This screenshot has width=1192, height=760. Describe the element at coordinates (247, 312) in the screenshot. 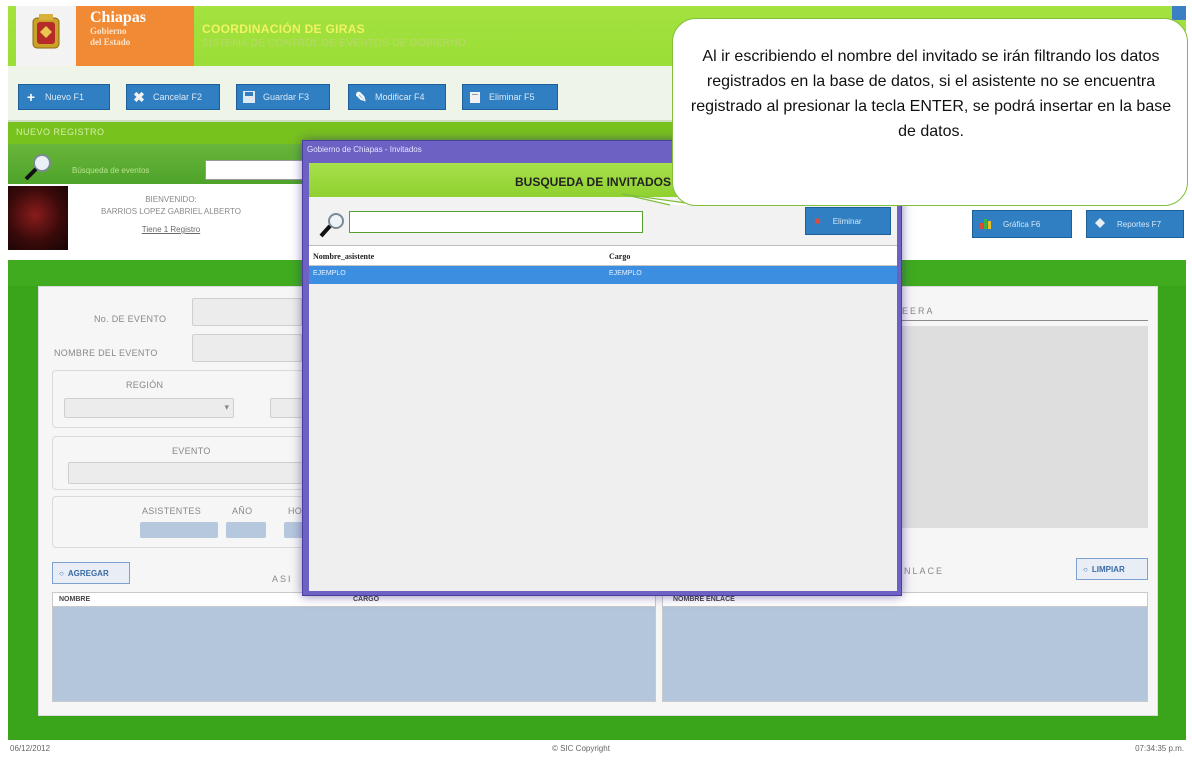

I see `num-evento-input` at that location.